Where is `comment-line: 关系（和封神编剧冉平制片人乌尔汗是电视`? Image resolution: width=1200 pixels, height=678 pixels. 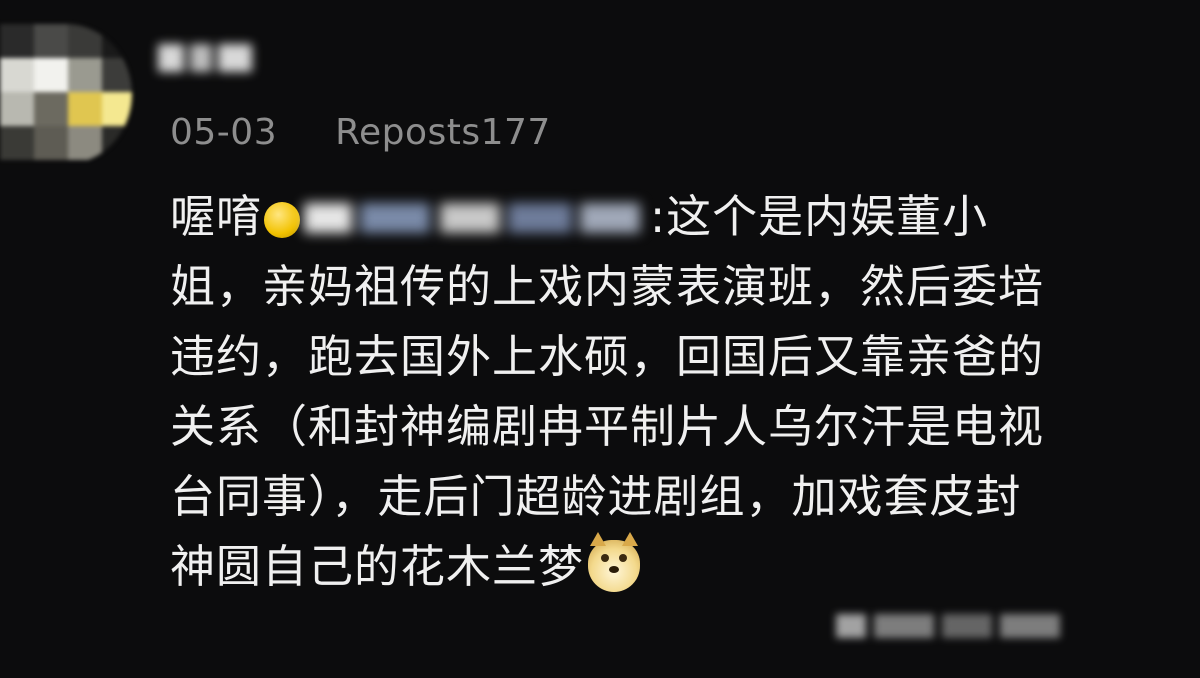
comment-line: 关系（和封神编剧冉平制片人乌尔汗是电视 is located at coordinates (607, 426).